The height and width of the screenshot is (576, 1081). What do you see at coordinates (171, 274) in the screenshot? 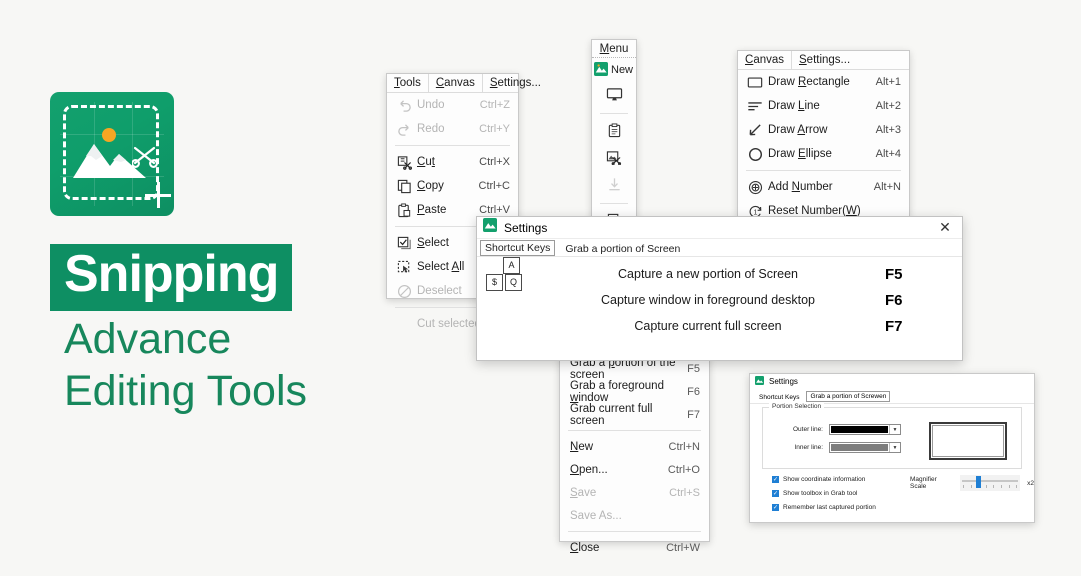
I see `title-text: Snipping` at bounding box center [171, 274].